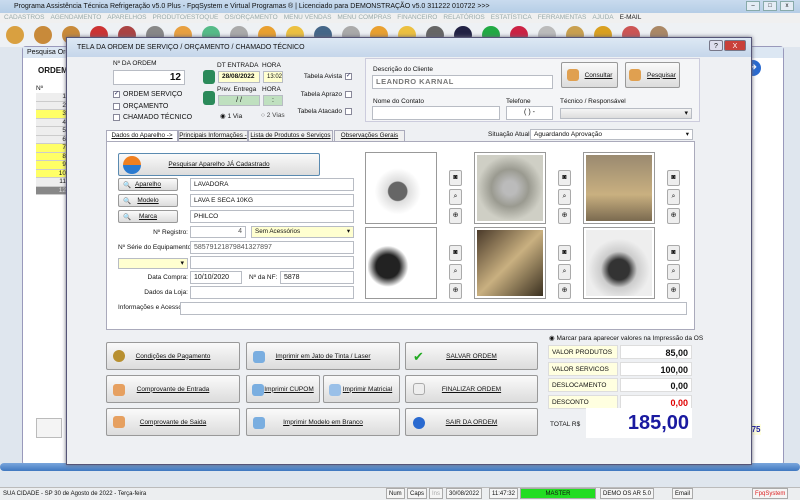 The height and width of the screenshot is (500, 800). Describe the element at coordinates (361, 389) in the screenshot. I see `imprimir-matricial-button: Imprimir Matricial` at that location.